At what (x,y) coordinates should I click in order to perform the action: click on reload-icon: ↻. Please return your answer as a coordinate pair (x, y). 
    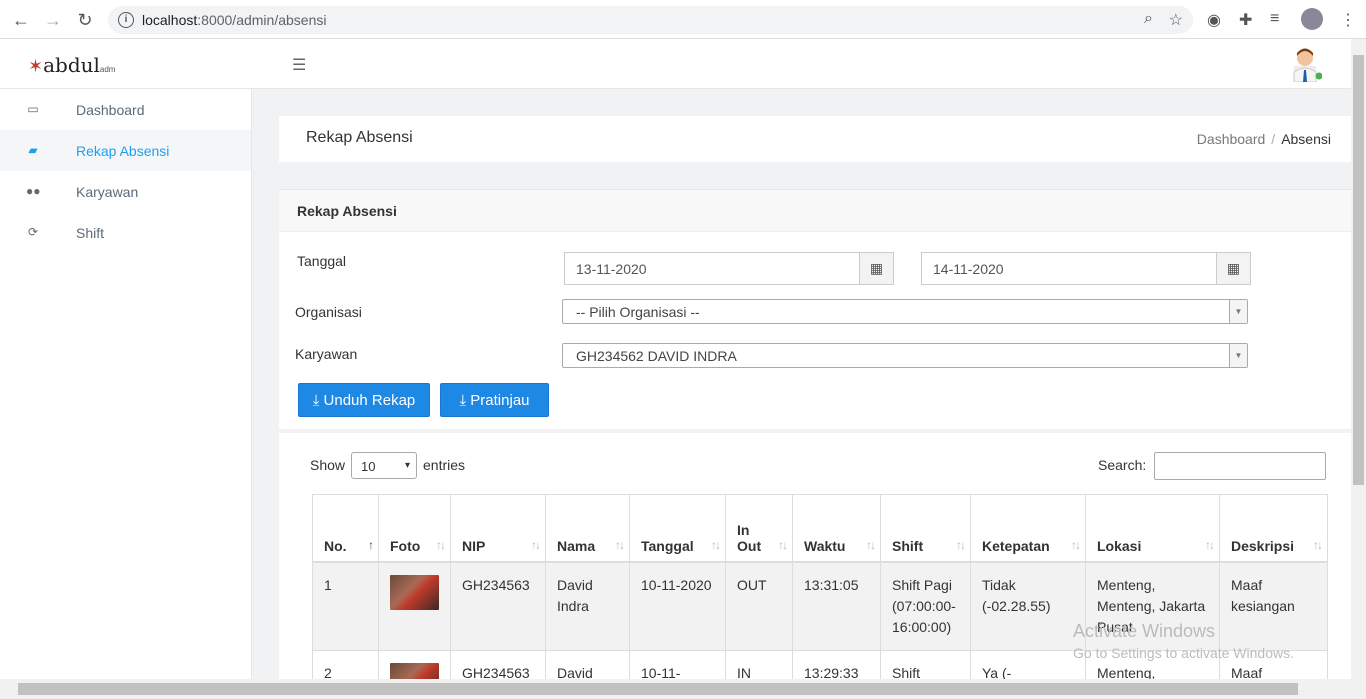
    Looking at the image, I should click on (85, 20).